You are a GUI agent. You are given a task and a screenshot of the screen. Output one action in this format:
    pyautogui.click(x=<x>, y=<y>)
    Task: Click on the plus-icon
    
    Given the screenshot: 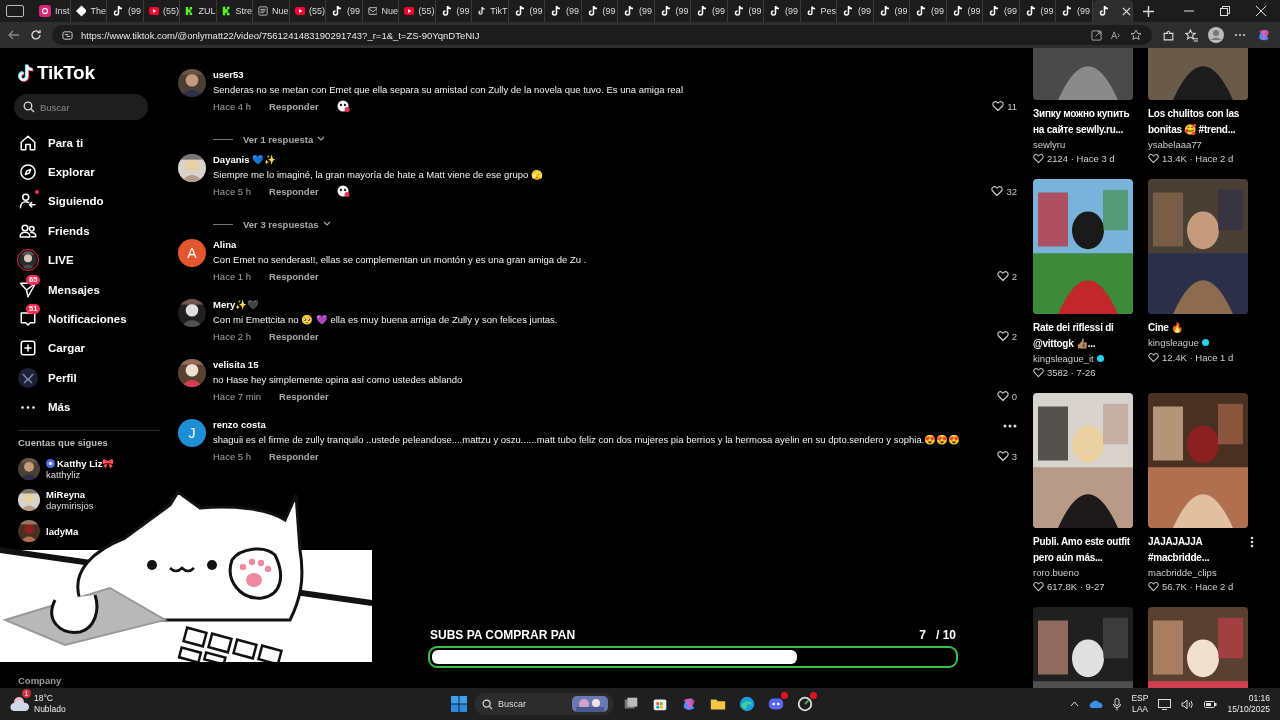 What is the action you would take?
    pyautogui.click(x=1148, y=11)
    